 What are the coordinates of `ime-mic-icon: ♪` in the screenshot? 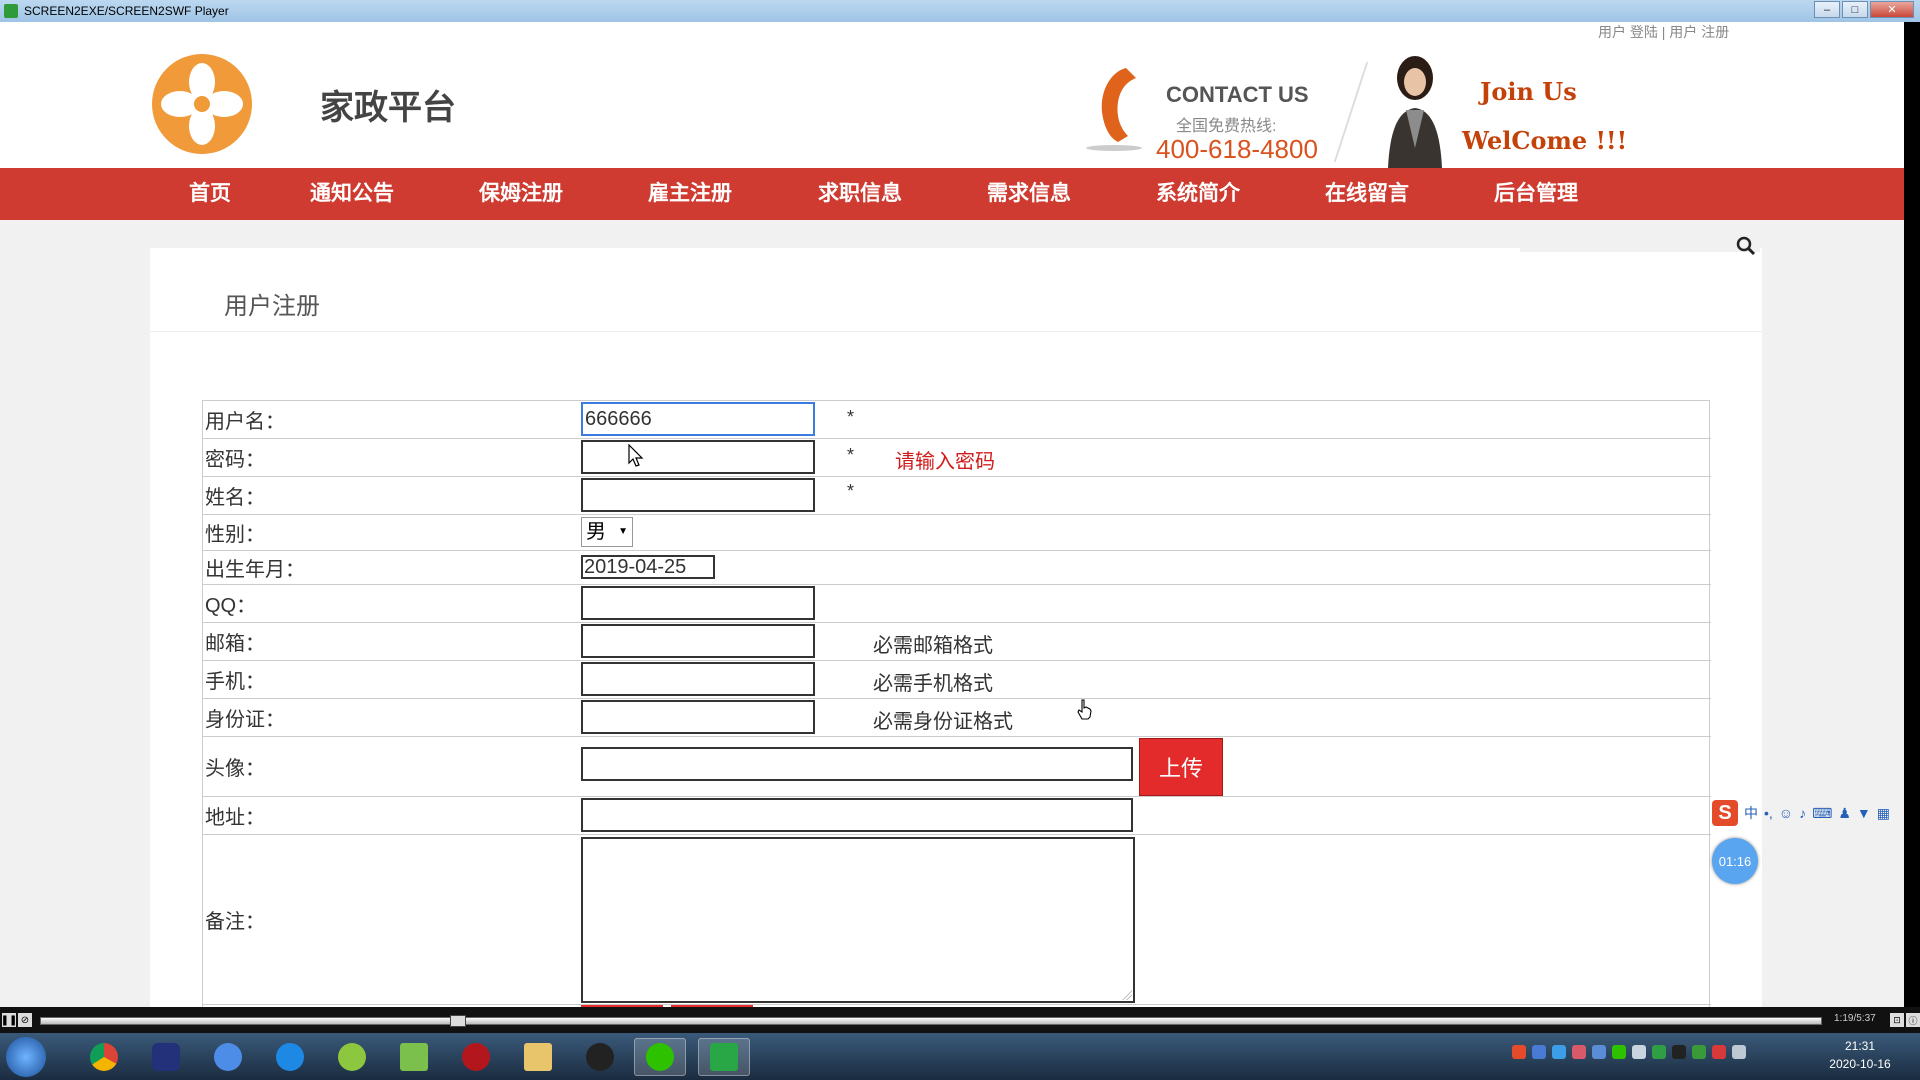 It's located at (1802, 813).